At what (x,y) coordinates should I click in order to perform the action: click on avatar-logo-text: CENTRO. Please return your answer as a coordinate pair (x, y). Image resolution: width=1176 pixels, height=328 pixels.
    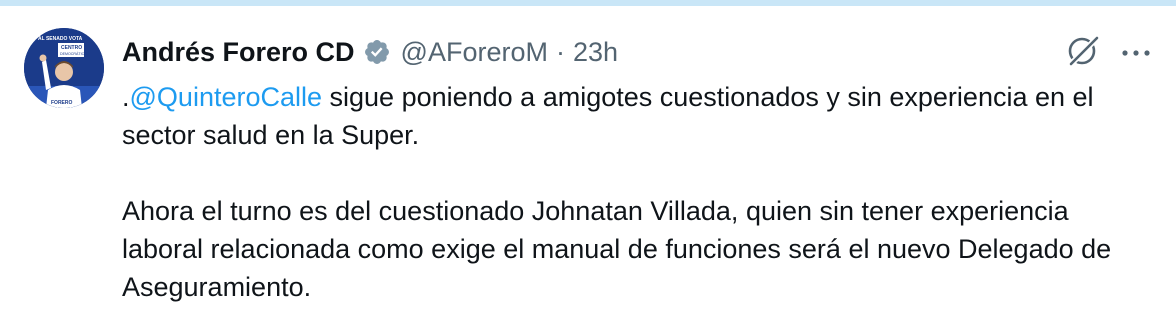
    Looking at the image, I should click on (71, 48).